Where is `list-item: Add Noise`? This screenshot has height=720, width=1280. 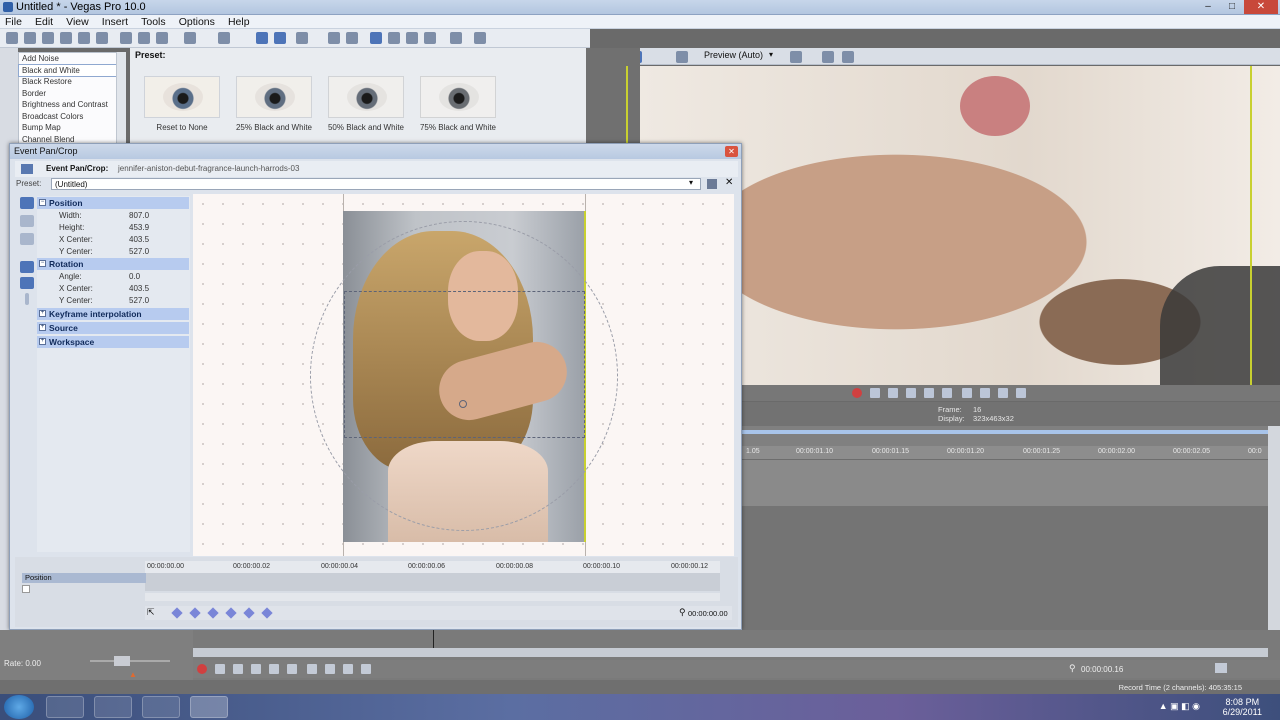 list-item: Add Noise is located at coordinates (72, 59).